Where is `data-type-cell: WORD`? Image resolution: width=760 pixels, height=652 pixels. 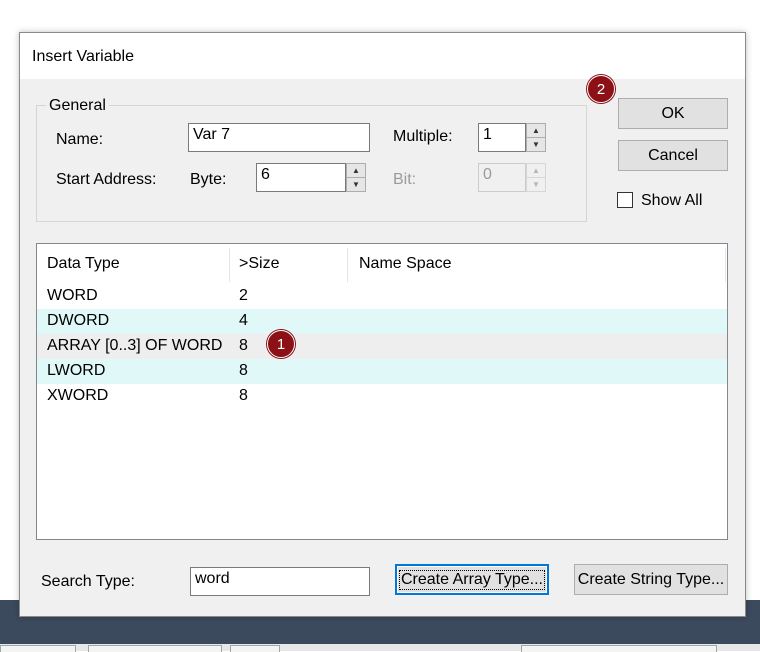 data-type-cell: WORD is located at coordinates (72, 295).